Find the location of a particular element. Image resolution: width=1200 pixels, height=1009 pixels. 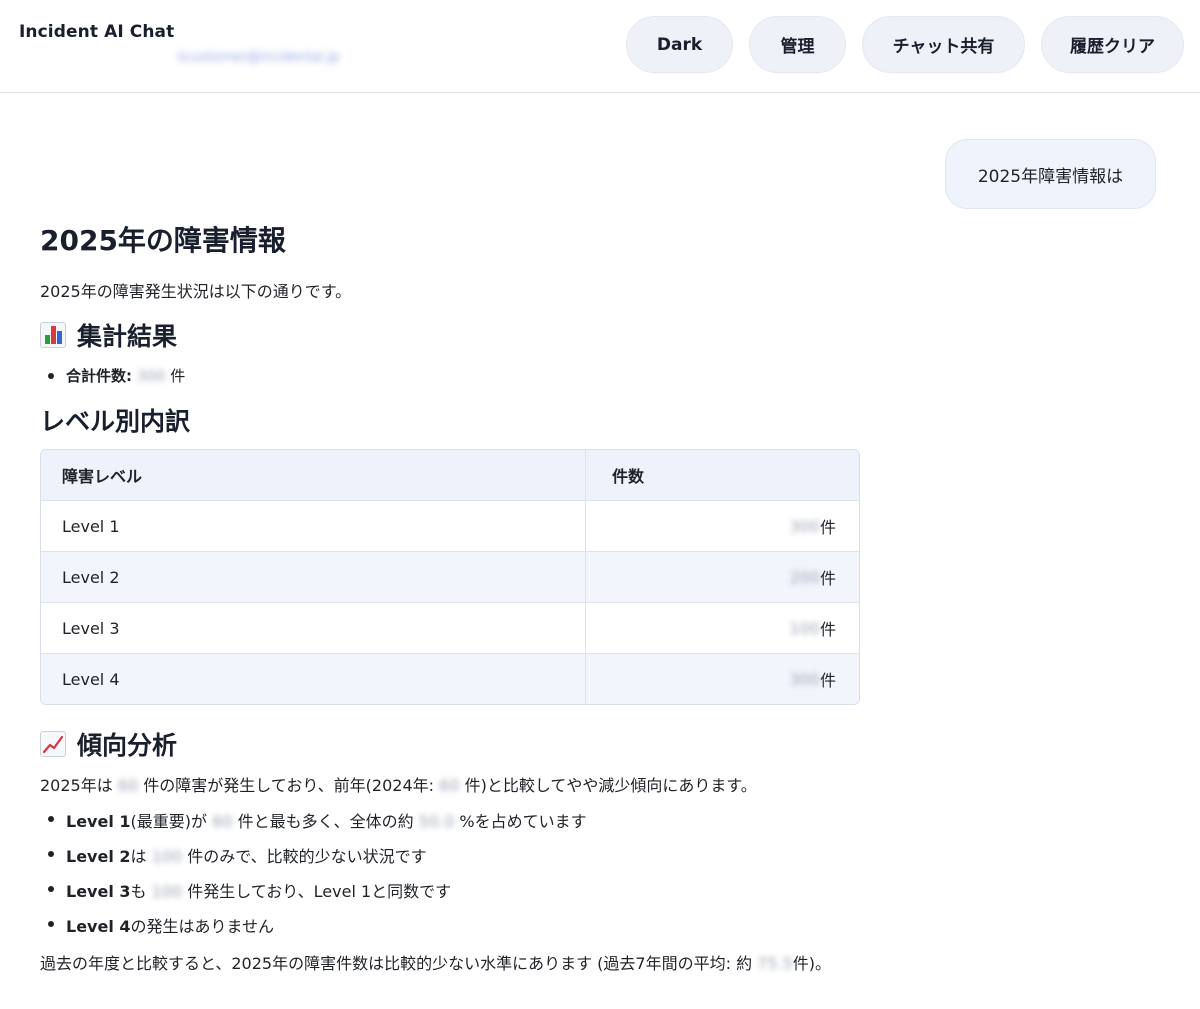

bullet-text: の発生はありません is located at coordinates (202, 926).